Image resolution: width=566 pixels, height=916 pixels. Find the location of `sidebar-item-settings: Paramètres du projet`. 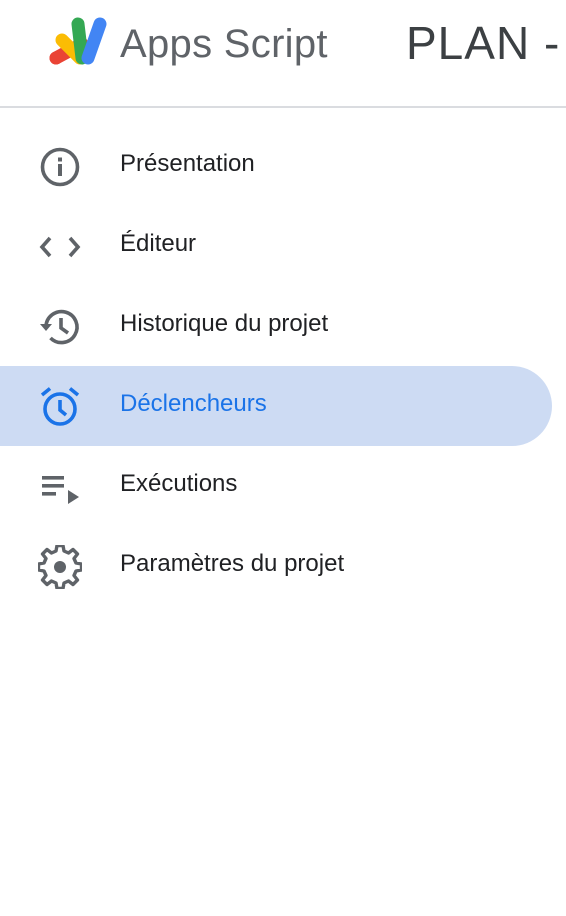

sidebar-item-settings: Paramètres du projet is located at coordinates (276, 566).